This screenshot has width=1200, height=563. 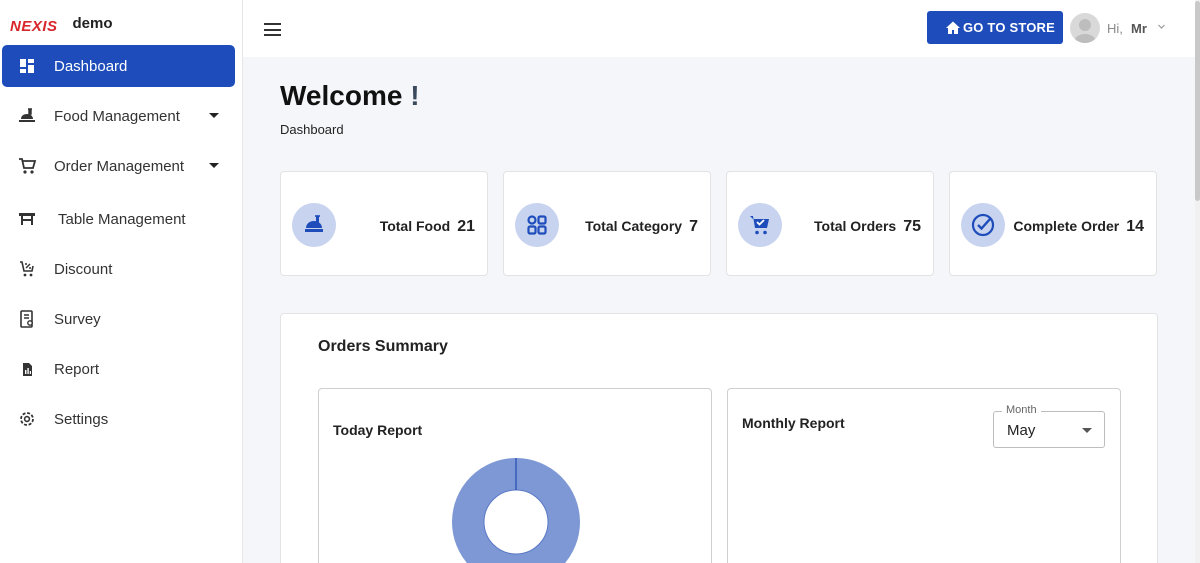 I want to click on stat-card-total-food: Total Food 21, so click(x=384, y=223).